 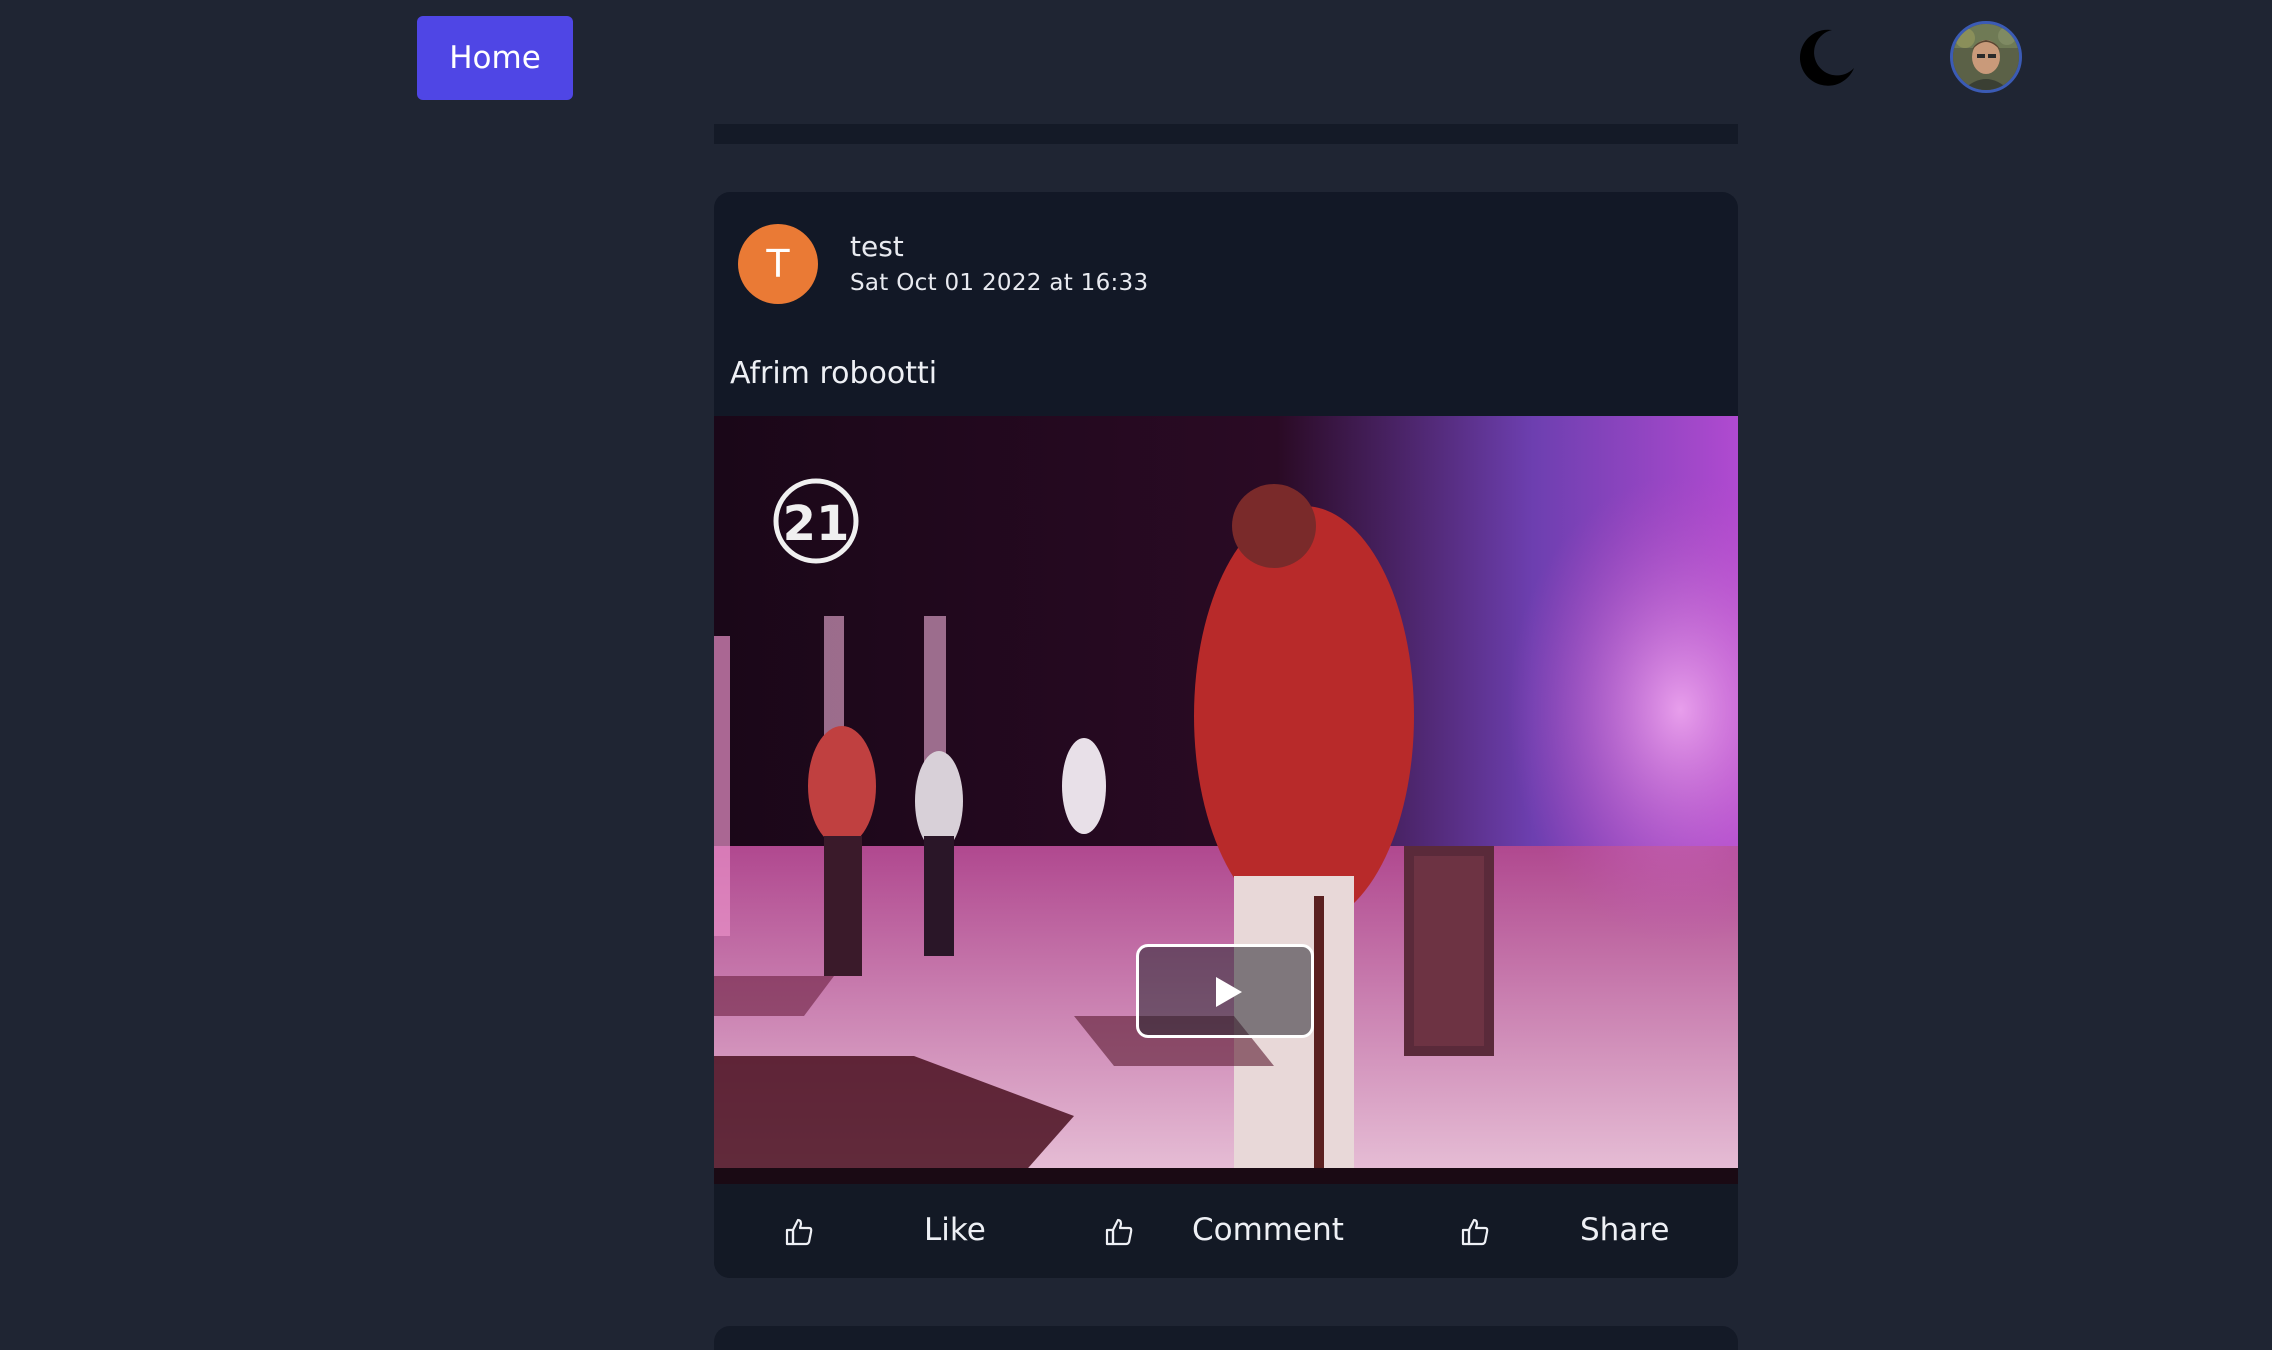 I want to click on comment-button: Comment, so click(x=1254, y=1231).